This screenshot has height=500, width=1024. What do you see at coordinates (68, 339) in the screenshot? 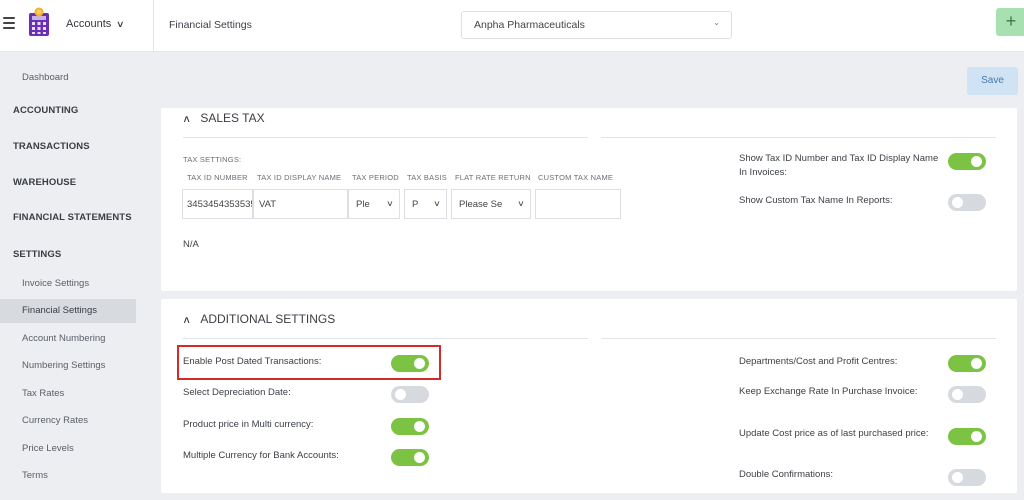
I see `sidebar-item-account-numbering: Account Numbering` at bounding box center [68, 339].